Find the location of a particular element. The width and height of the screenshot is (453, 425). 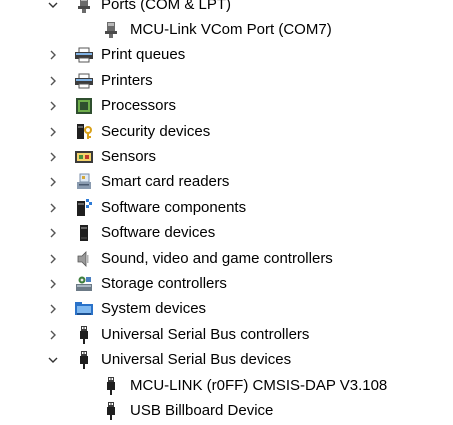

tree-row-mcu-link-cmsis-dap: MCU-LINK (r0FF) CMSIS-DAP V3.108 is located at coordinates (226, 385).